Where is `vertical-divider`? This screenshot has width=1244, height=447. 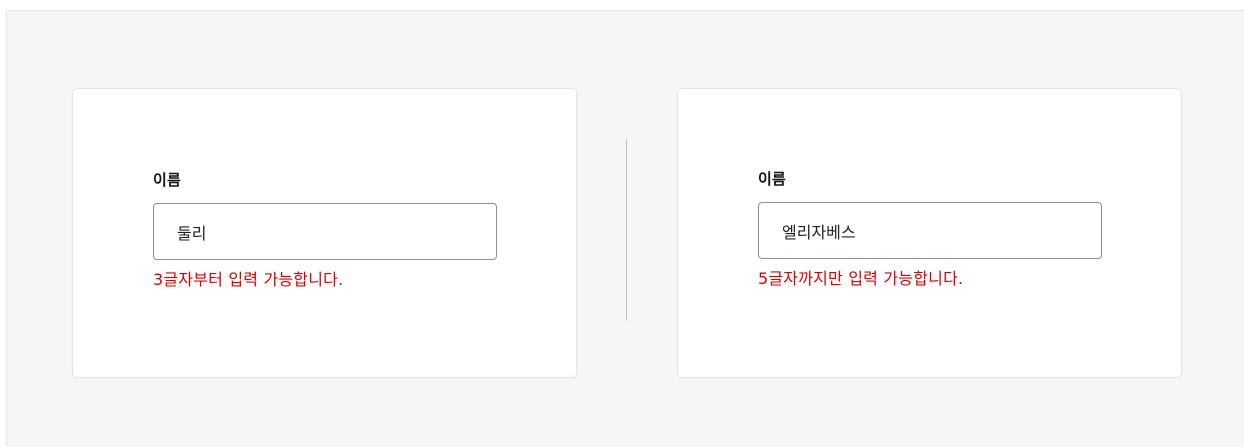 vertical-divider is located at coordinates (626, 230).